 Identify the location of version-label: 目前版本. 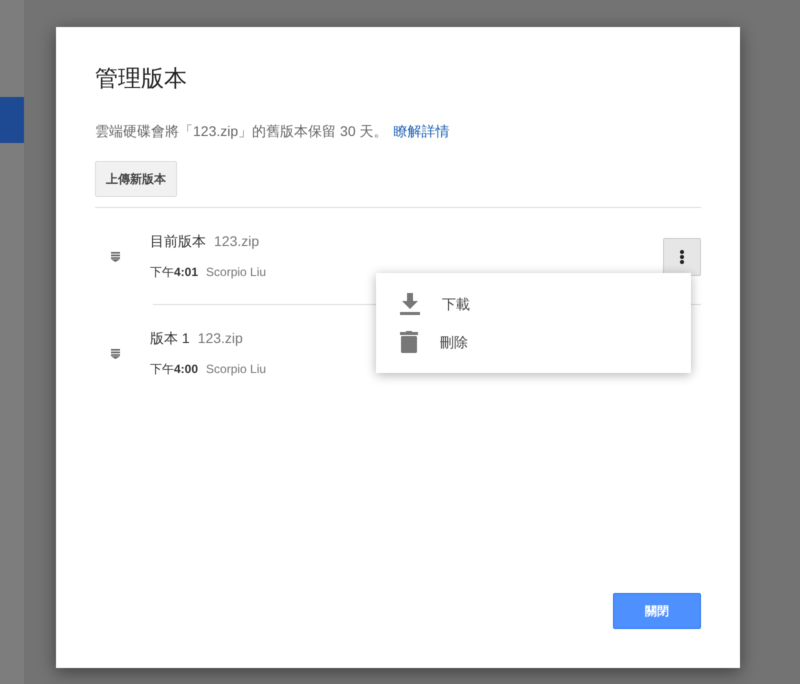
(178, 240).